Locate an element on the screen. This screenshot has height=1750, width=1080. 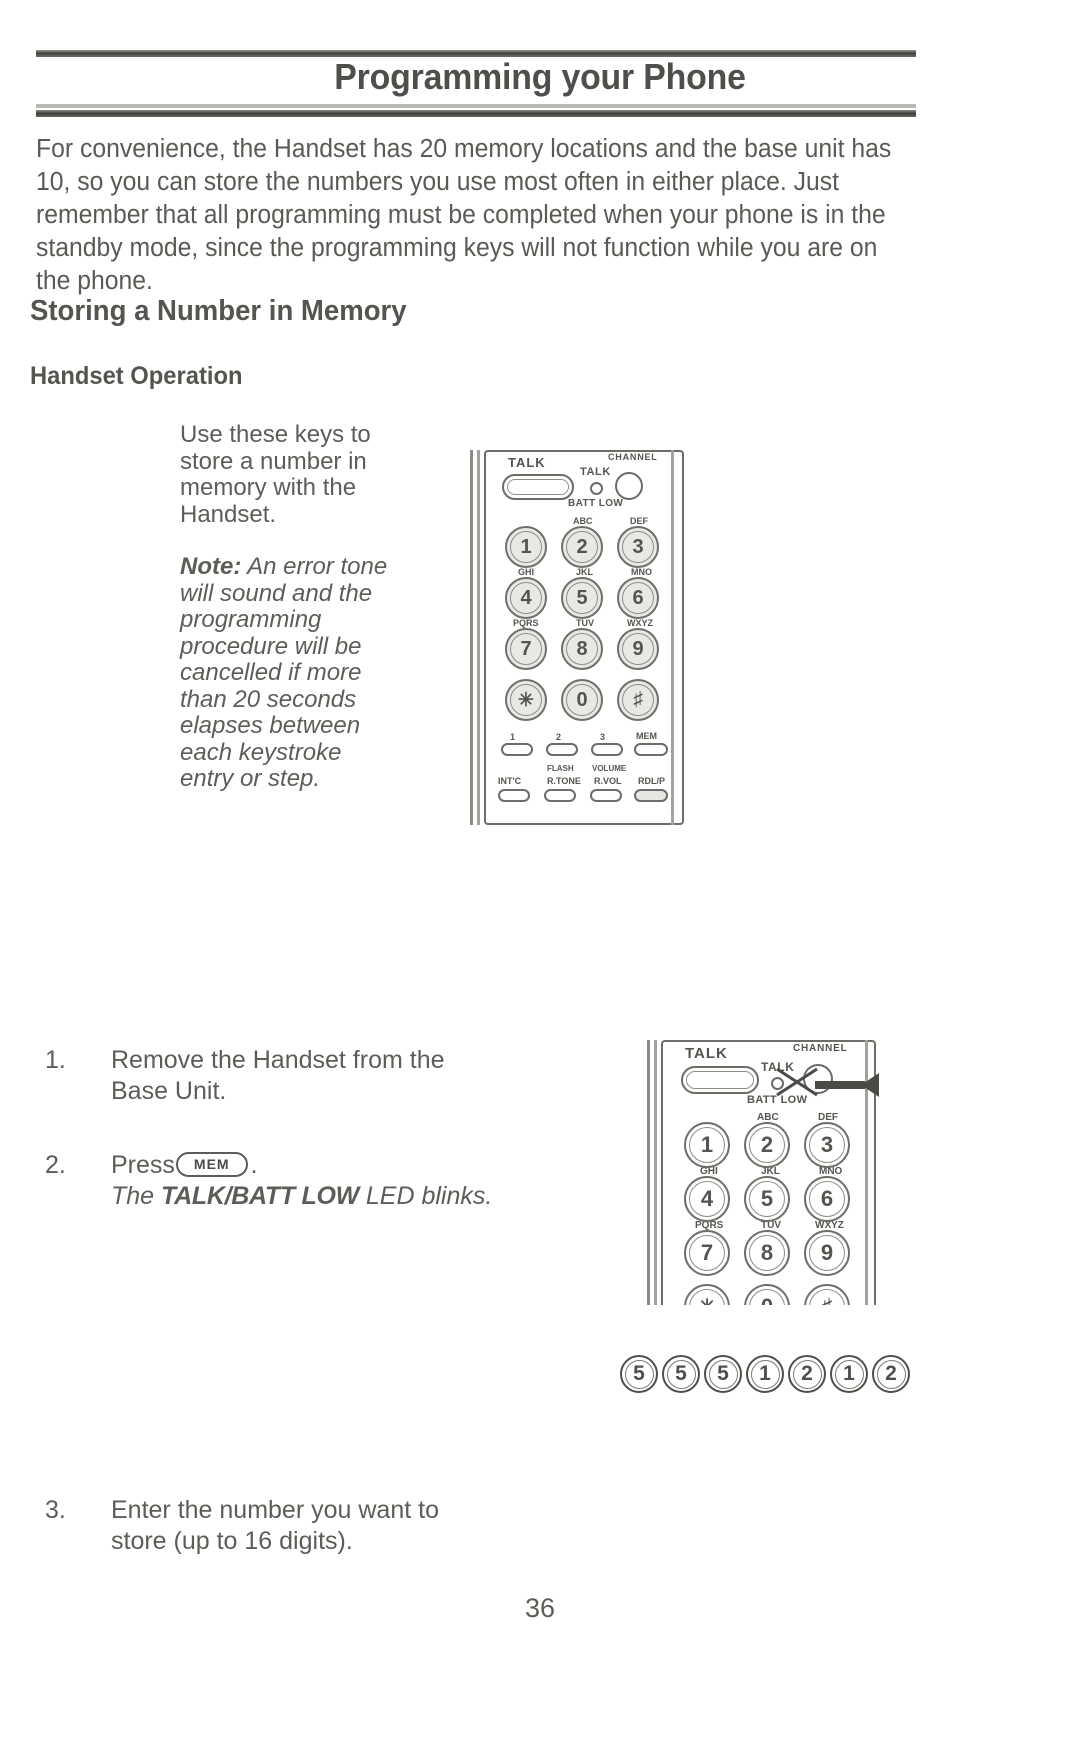
channel-button-label: CHANNEL is located at coordinates (633, 457).